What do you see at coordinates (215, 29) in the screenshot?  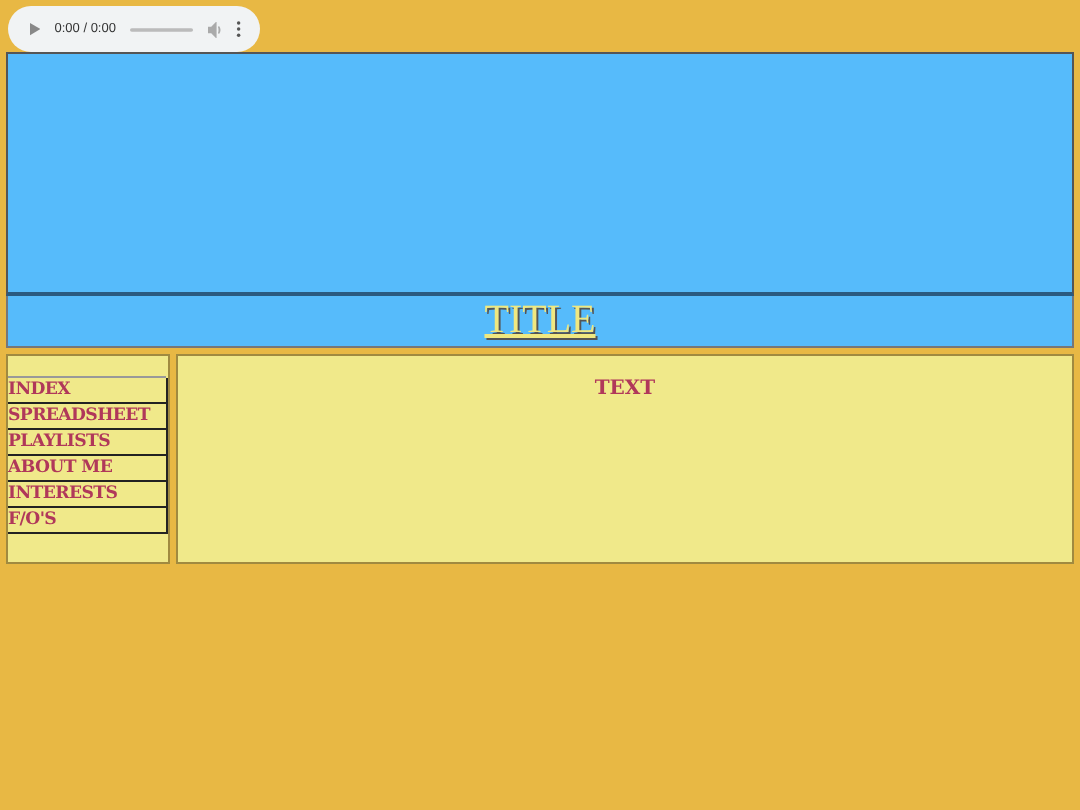 I see `volume-icon` at bounding box center [215, 29].